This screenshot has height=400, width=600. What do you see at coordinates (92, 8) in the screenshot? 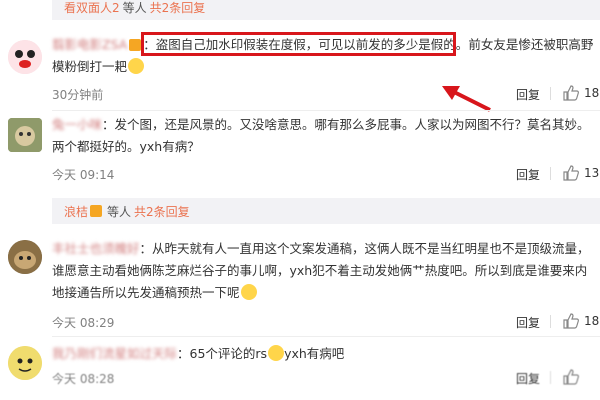
I see `reply-band-user: 看双面人2` at bounding box center [92, 8].